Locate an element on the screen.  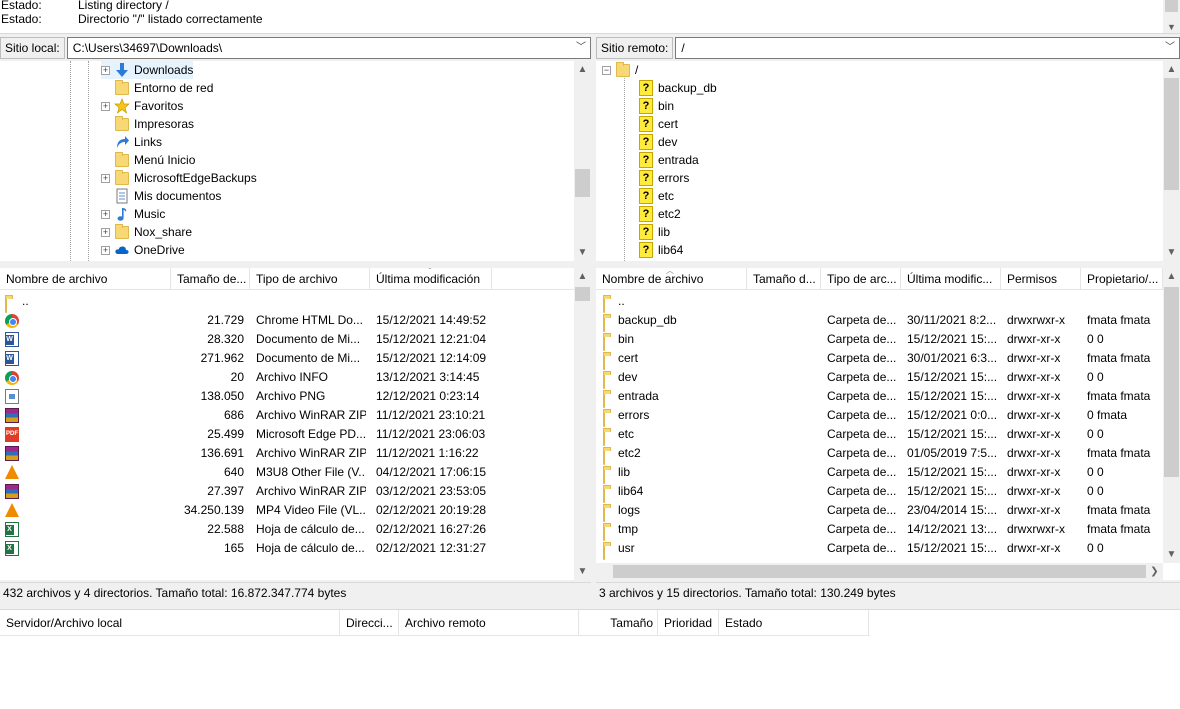
local-tree-scrollbar: ▲ ▼ is located at coordinates (582, 161).